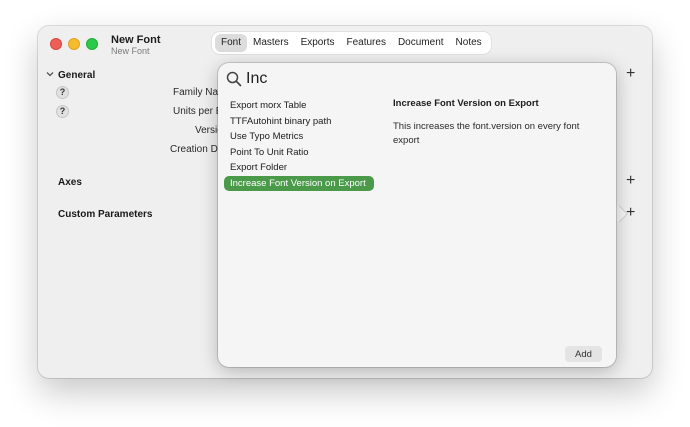  Describe the element at coordinates (105, 214) in the screenshot. I see `custom-parameters-section-header: Custom Parameters` at that location.